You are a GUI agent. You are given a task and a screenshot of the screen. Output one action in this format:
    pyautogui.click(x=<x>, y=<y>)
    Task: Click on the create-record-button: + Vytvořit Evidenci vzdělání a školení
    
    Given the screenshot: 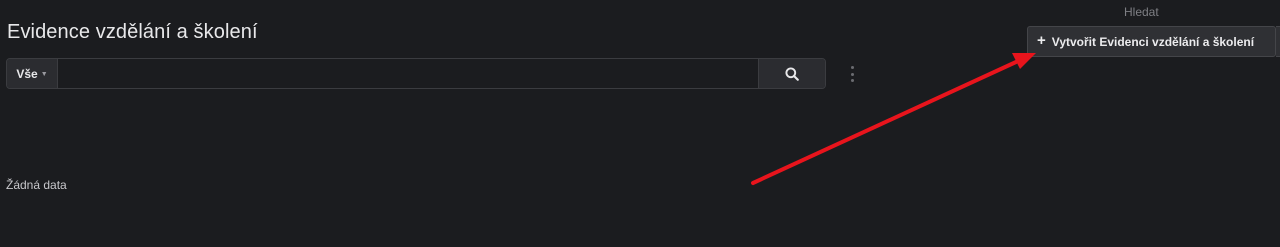 What is the action you would take?
    pyautogui.click(x=1151, y=41)
    